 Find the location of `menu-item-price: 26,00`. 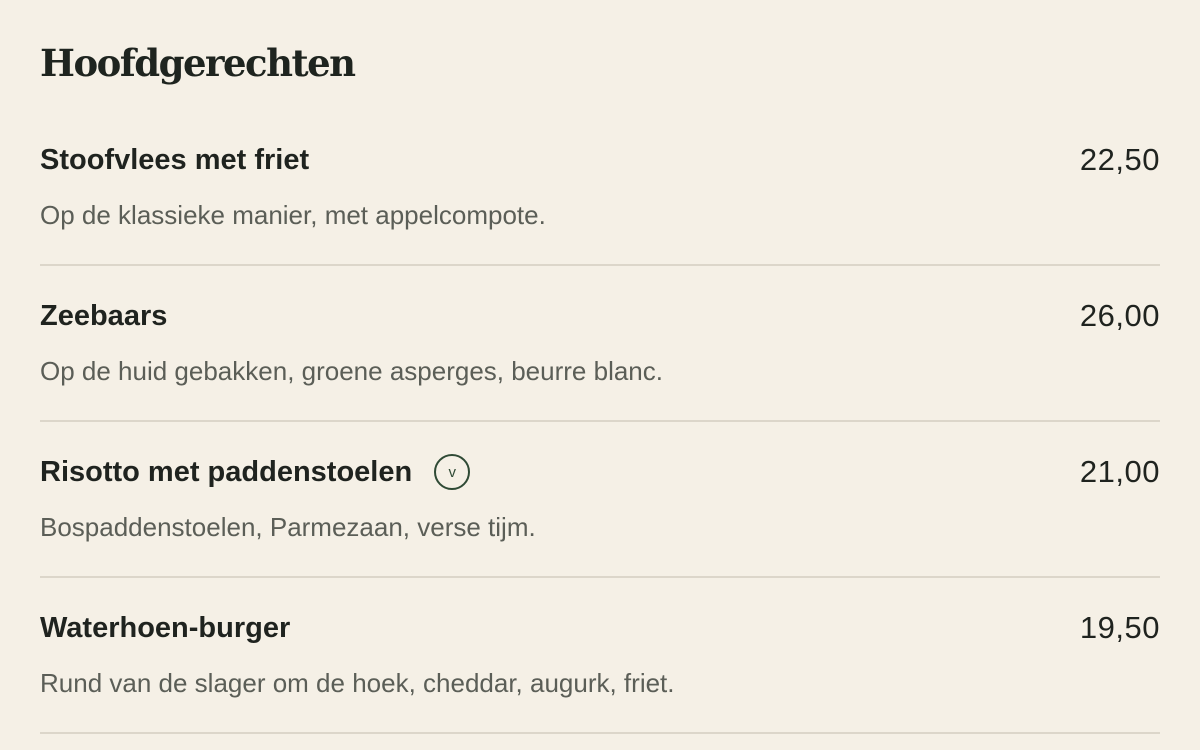

menu-item-price: 26,00 is located at coordinates (1119, 315).